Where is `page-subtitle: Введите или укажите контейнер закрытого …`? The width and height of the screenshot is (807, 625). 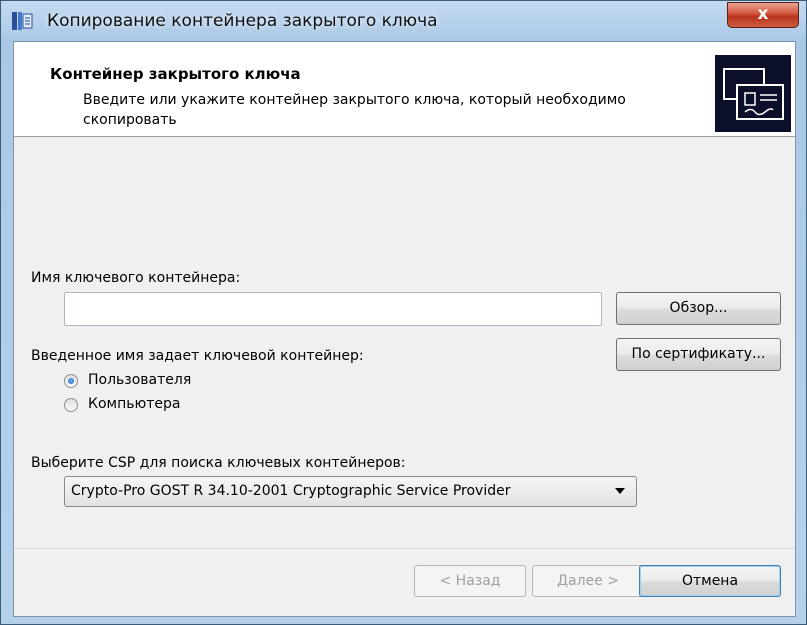 page-subtitle: Введите или укажите контейнер закрытого … is located at coordinates (354, 110).